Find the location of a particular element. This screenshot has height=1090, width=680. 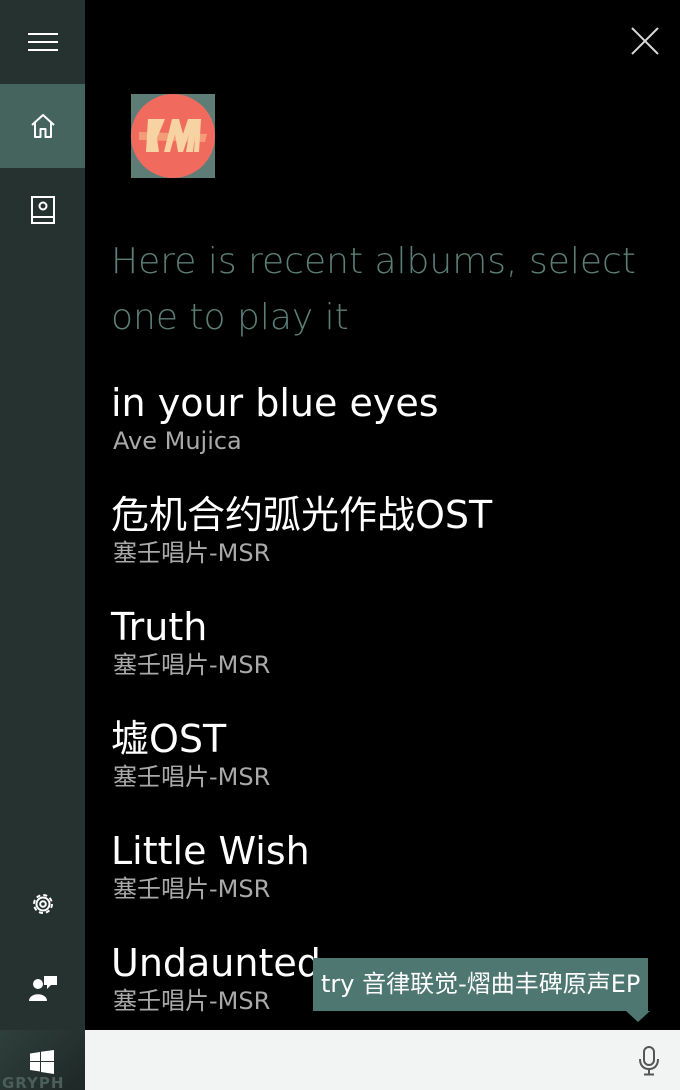

album-artist: Ave Mujica is located at coordinates (177, 441).